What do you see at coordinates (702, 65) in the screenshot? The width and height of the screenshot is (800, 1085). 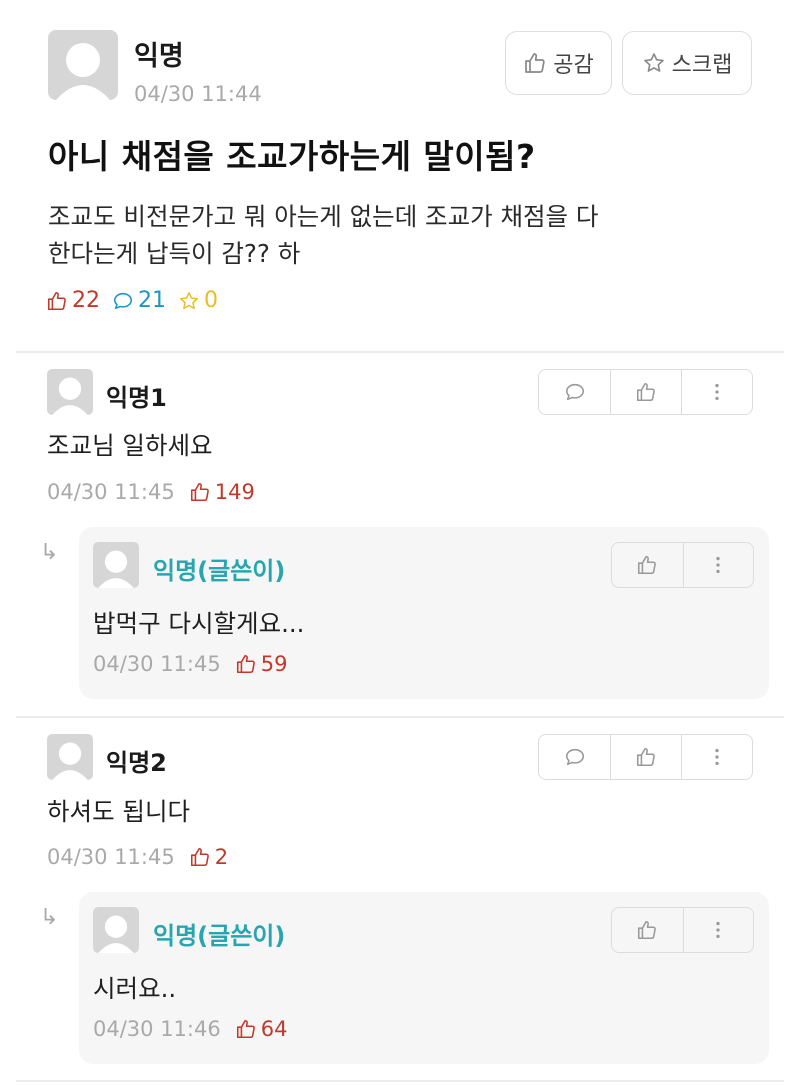 I see `scrap-button-label: 스크랩` at bounding box center [702, 65].